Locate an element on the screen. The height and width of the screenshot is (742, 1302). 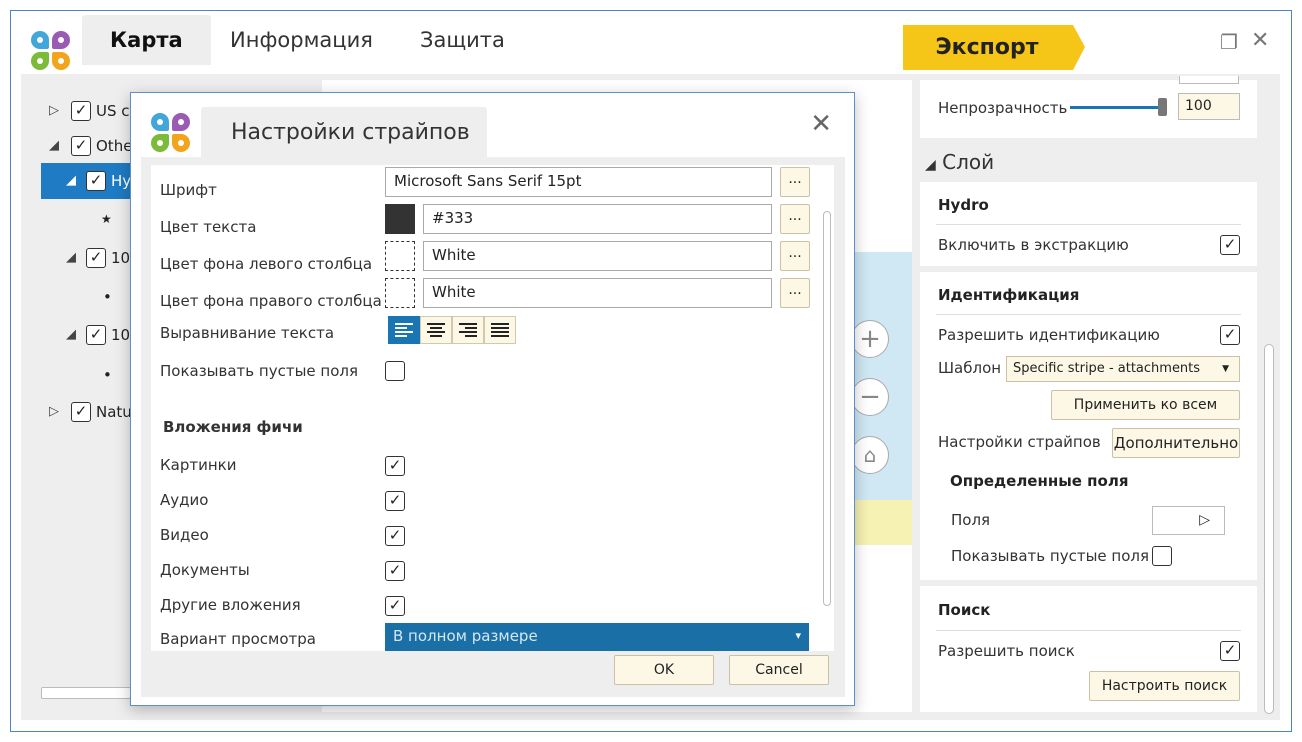
zoom-out-button: − is located at coordinates (870, 397).